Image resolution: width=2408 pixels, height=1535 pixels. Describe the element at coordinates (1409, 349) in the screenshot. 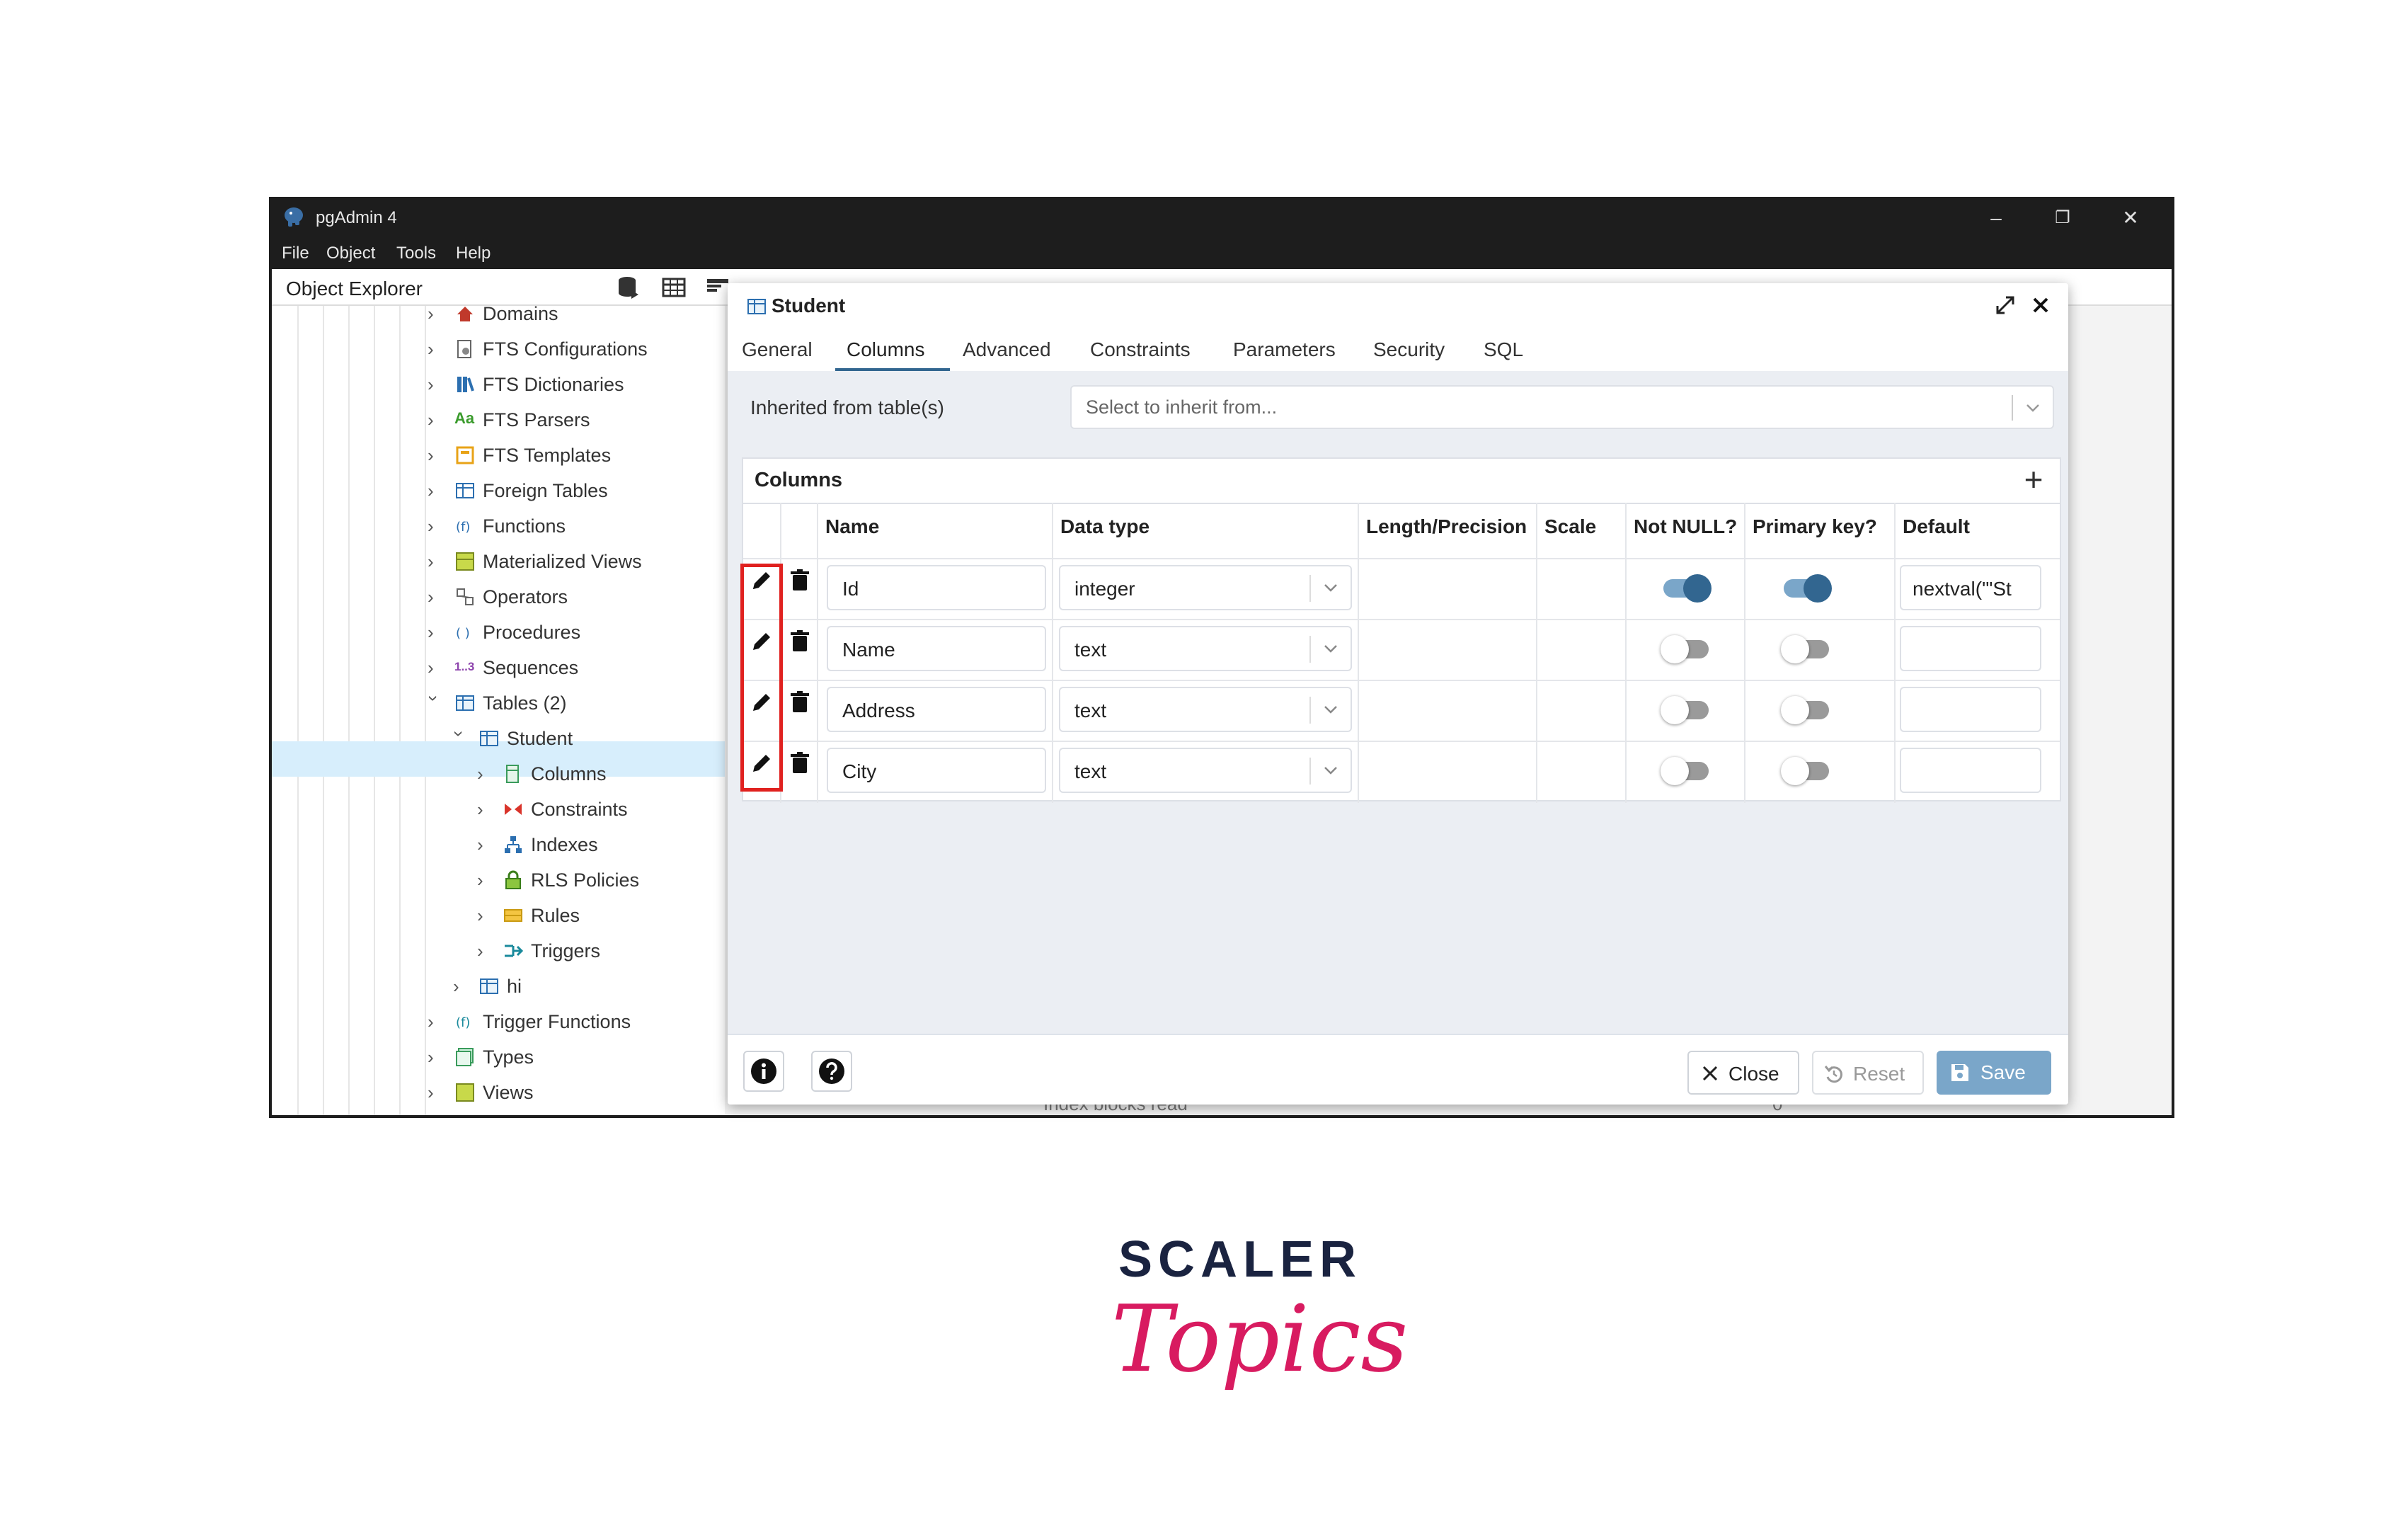

I see `tab-security: Security` at that location.